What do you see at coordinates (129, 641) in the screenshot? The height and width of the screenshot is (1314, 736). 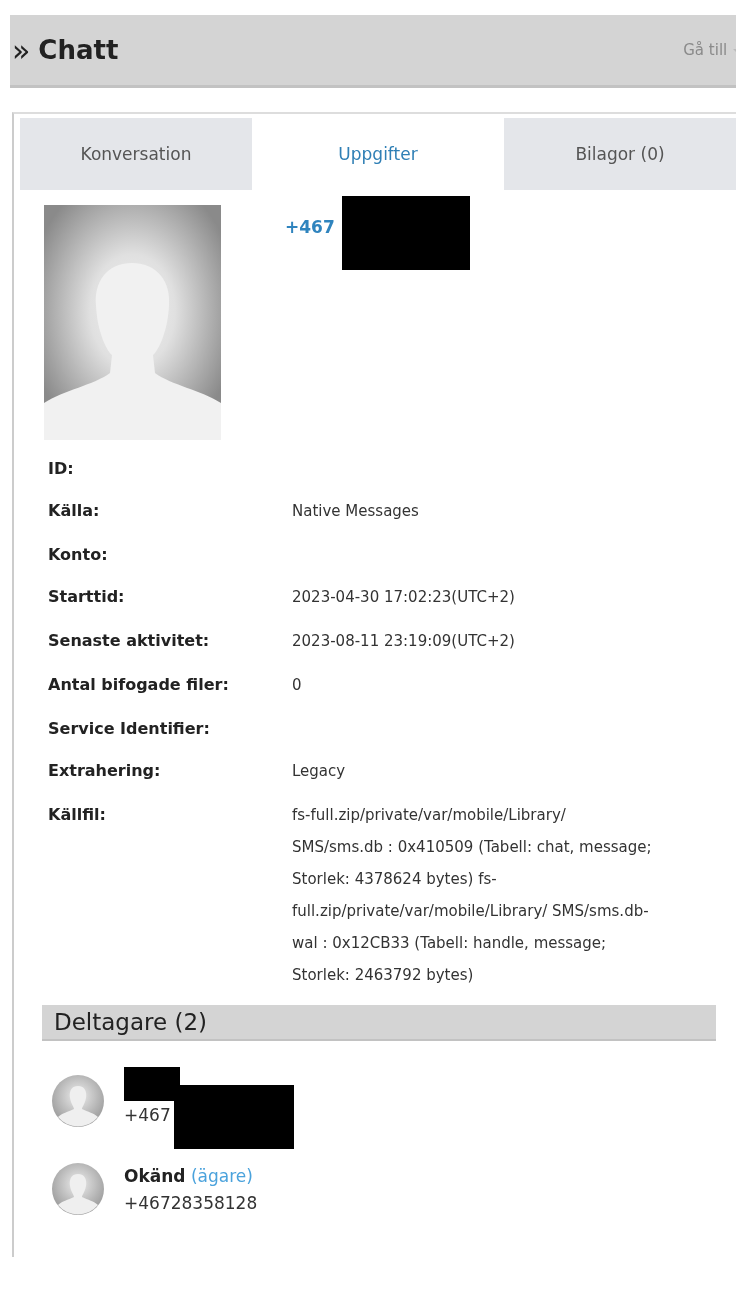 I see `field-label: Senaste aktivitet:` at bounding box center [129, 641].